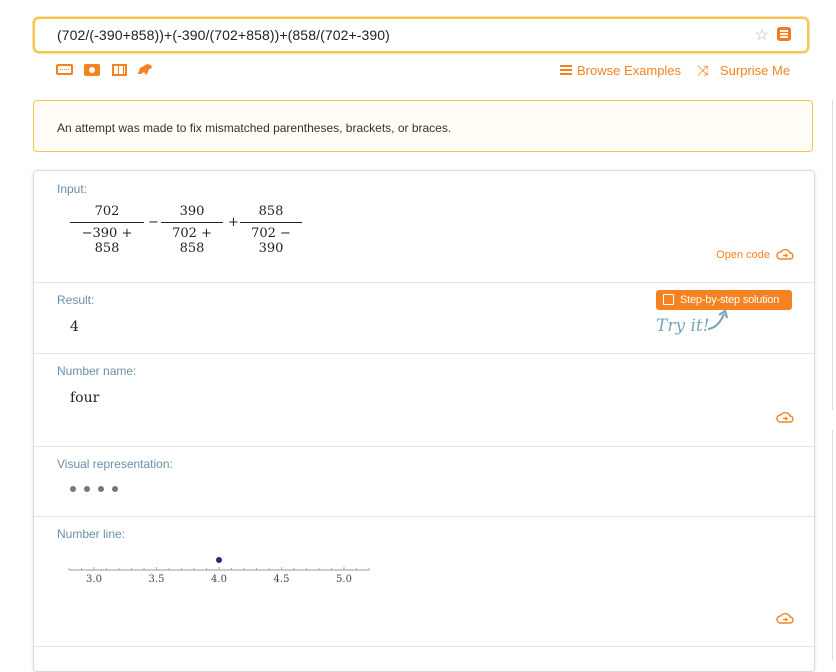 This screenshot has height=672, width=836. Describe the element at coordinates (219, 560) in the screenshot. I see `number-line-point` at that location.